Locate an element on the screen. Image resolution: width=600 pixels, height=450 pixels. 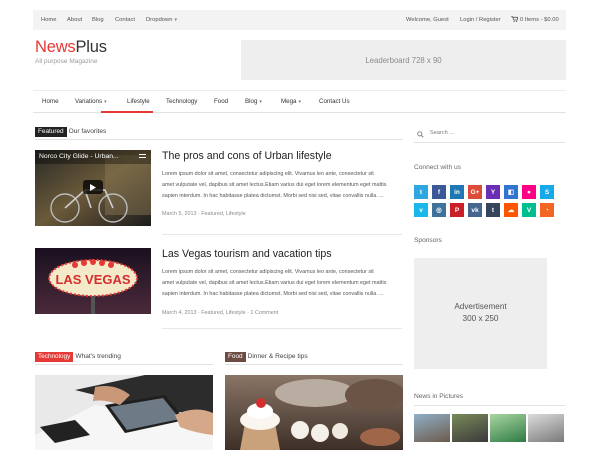
connect-title: Connect with us is located at coordinates (437, 167).